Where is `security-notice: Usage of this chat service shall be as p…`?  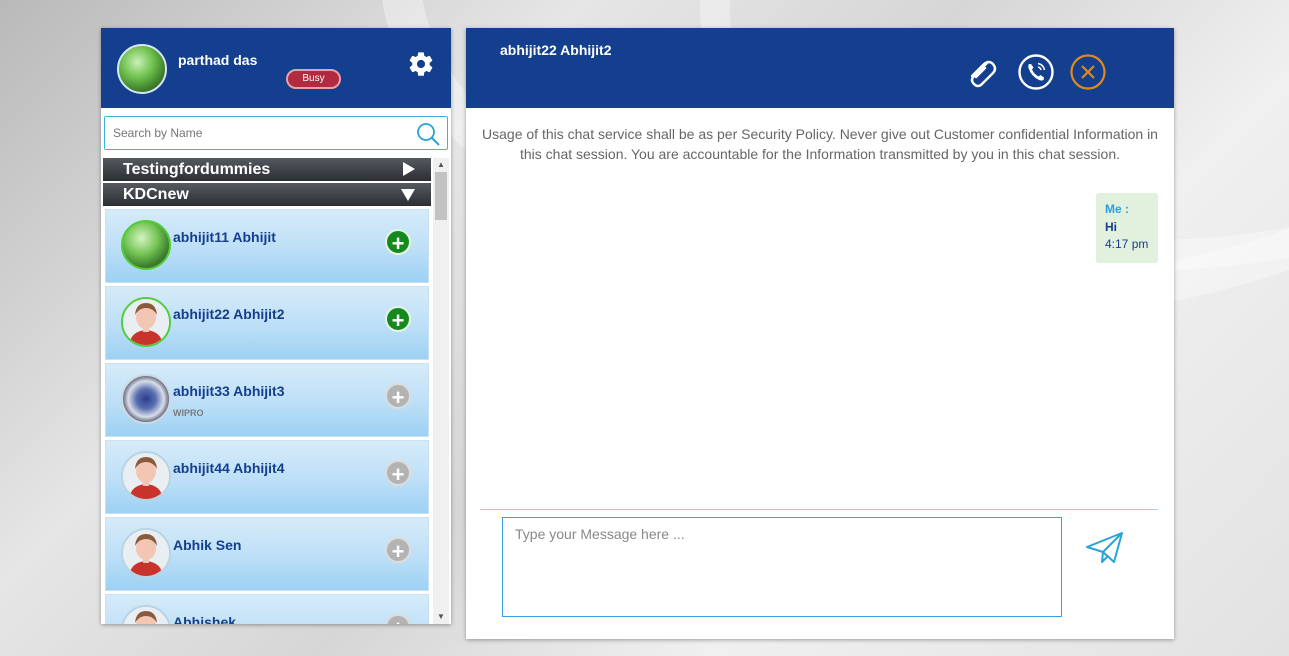 security-notice: Usage of this chat service shall be as p… is located at coordinates (820, 144).